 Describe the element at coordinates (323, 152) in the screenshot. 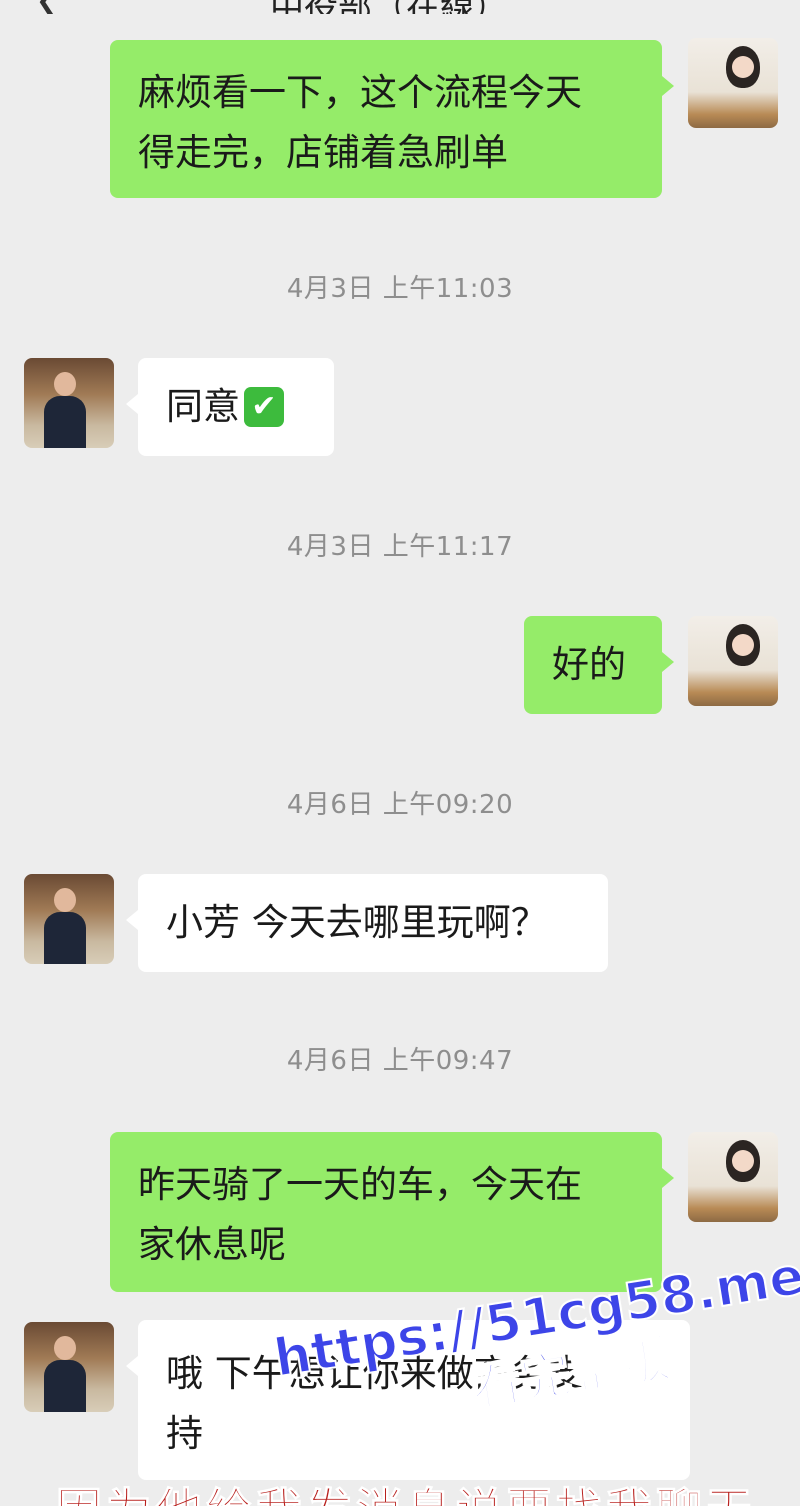

I see `message-text-line: 得走完，店铺着急刷单` at that location.